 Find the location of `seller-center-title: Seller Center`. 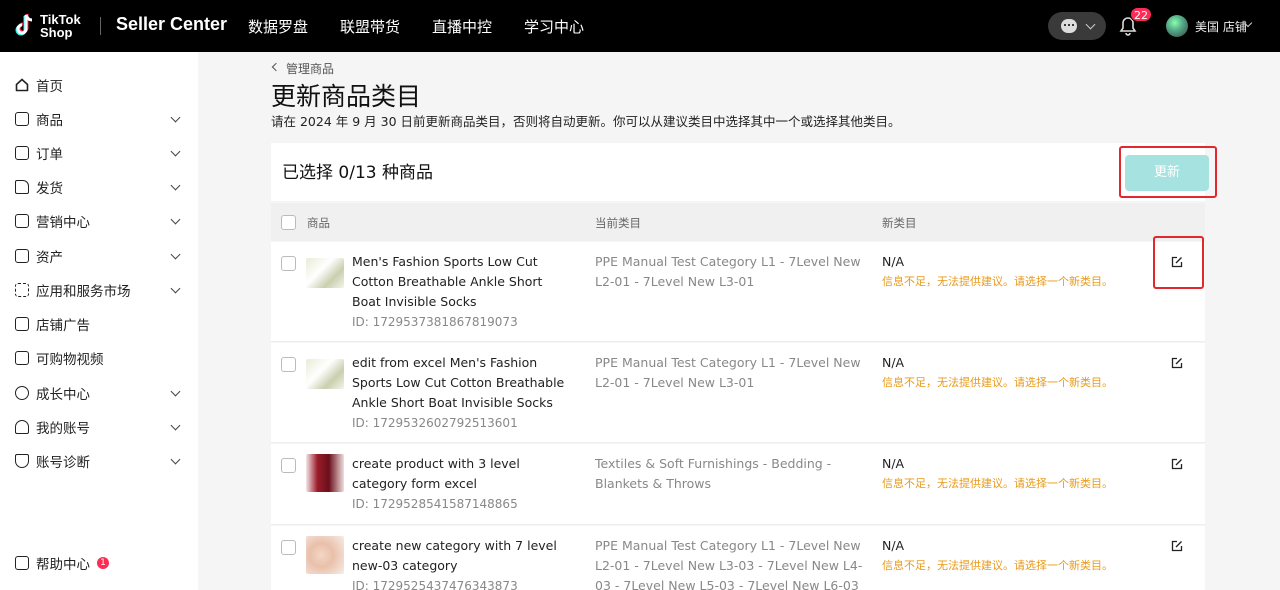

seller-center-title: Seller Center is located at coordinates (171, 24).